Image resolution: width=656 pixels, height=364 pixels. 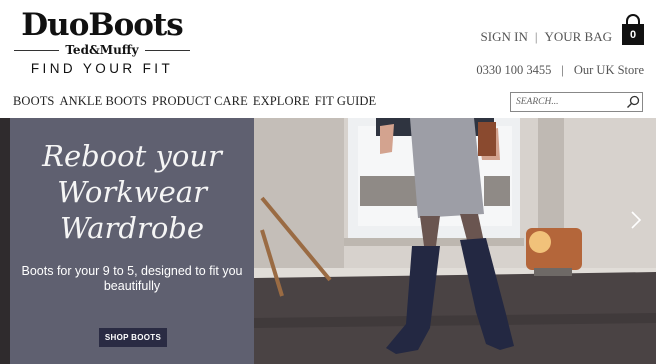 I want to click on shop-boots-button: SHOP BOOTS, so click(x=133, y=337).